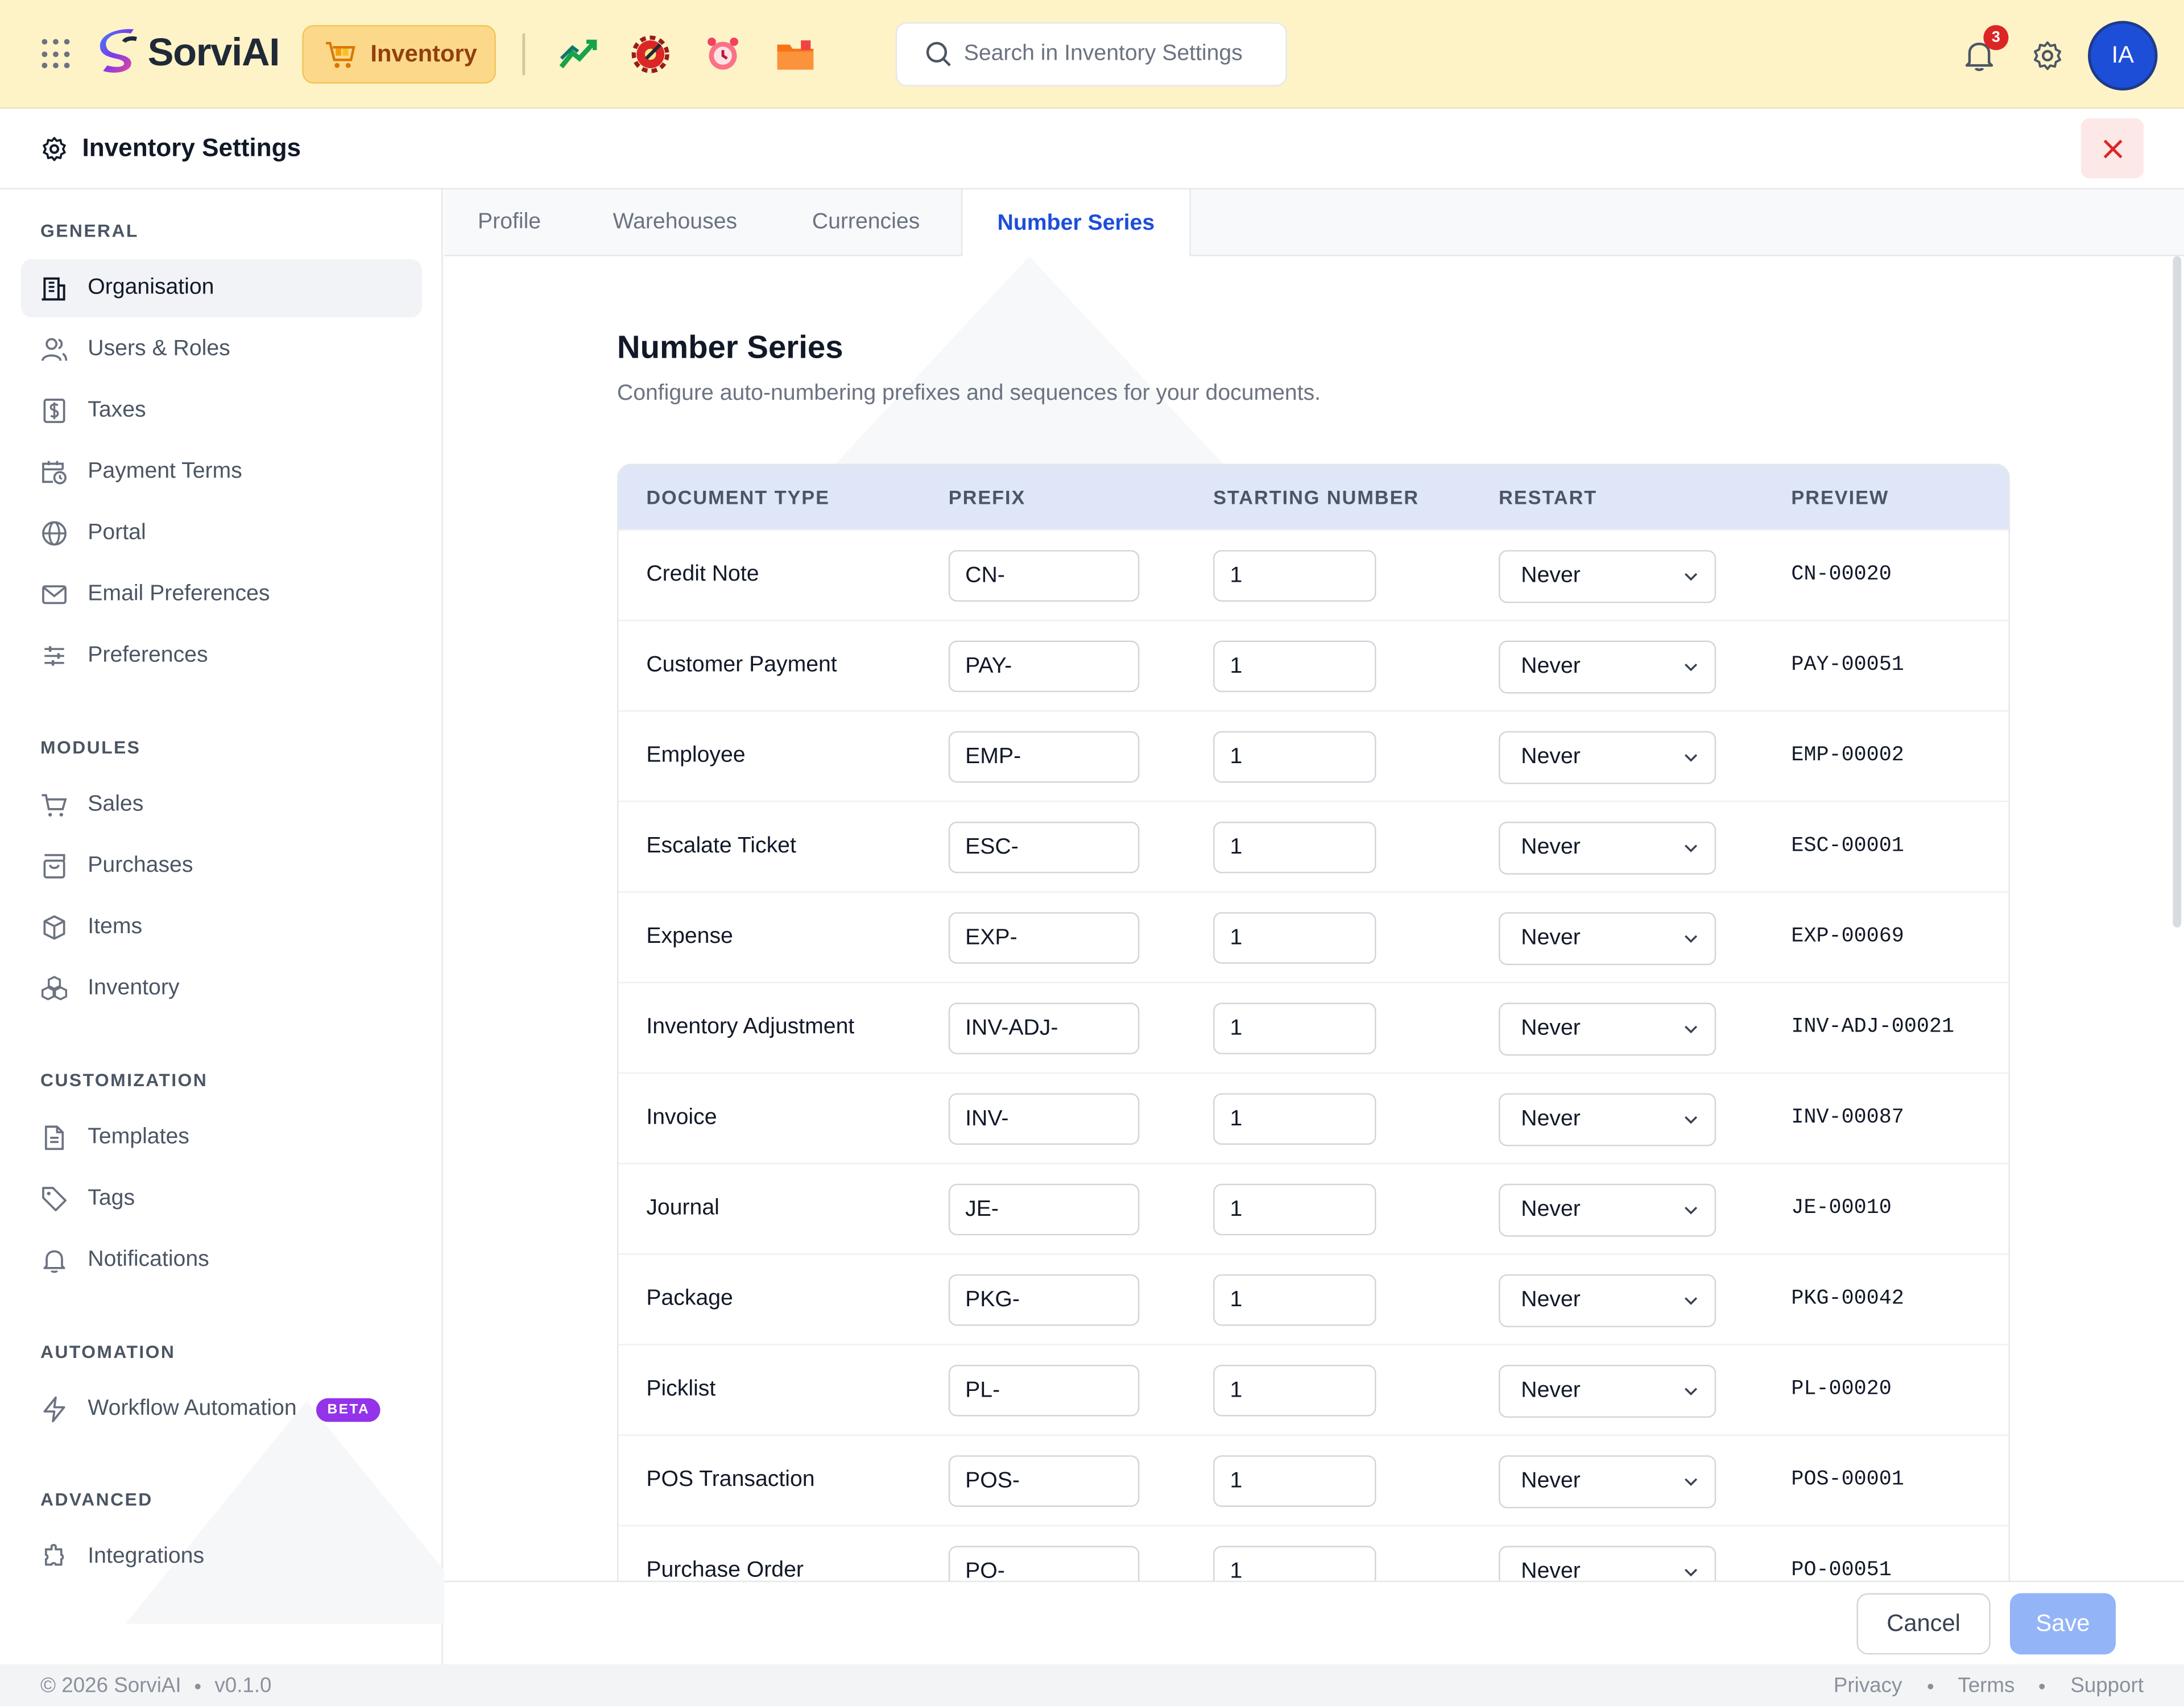 The width and height of the screenshot is (2184, 1706). I want to click on file-icon, so click(54, 1138).